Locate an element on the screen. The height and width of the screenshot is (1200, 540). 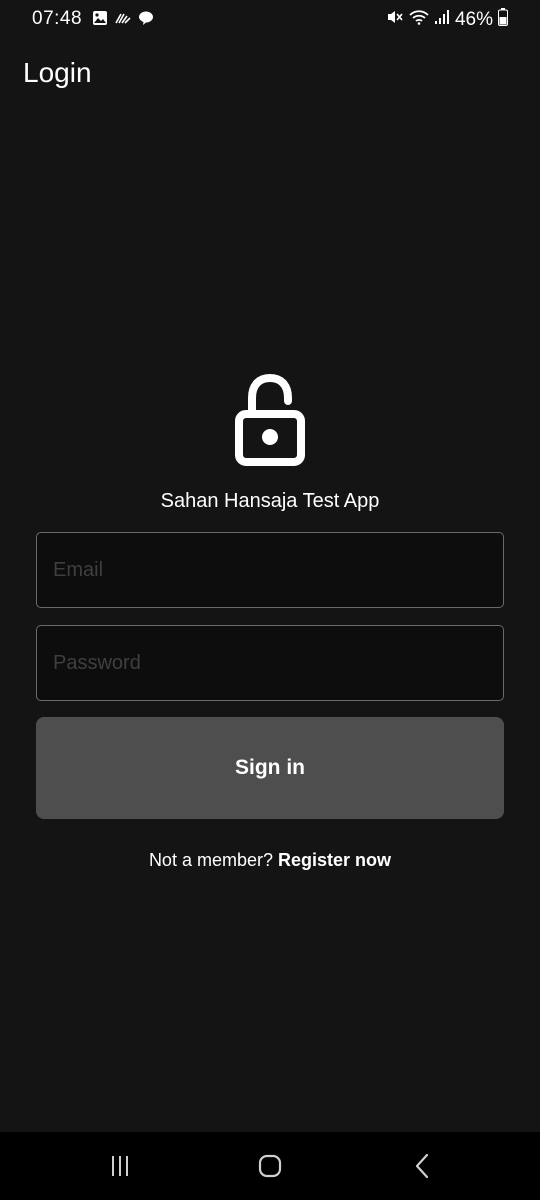
register-row: Not a member? Register now is located at coordinates (270, 860).